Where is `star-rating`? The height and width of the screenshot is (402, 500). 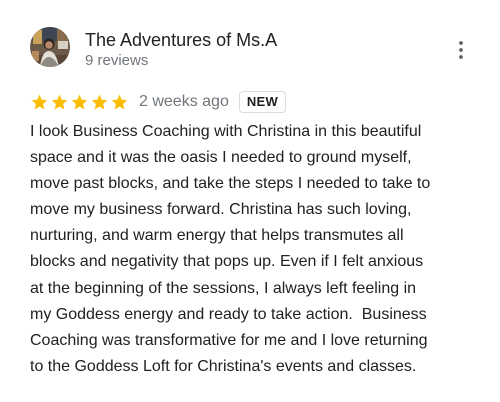
star-rating is located at coordinates (79, 102).